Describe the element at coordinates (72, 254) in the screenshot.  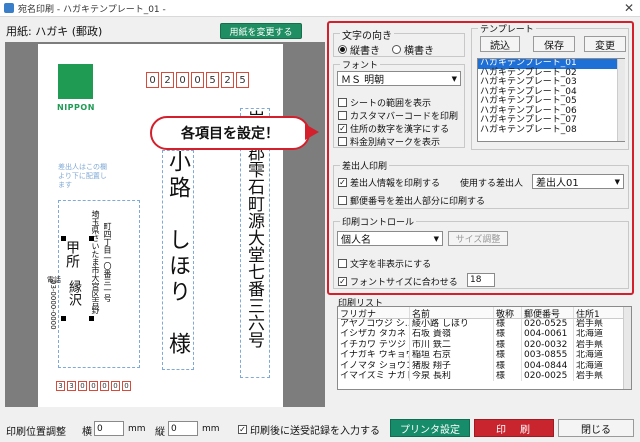
I see `sender-name-1: 甲所` at that location.